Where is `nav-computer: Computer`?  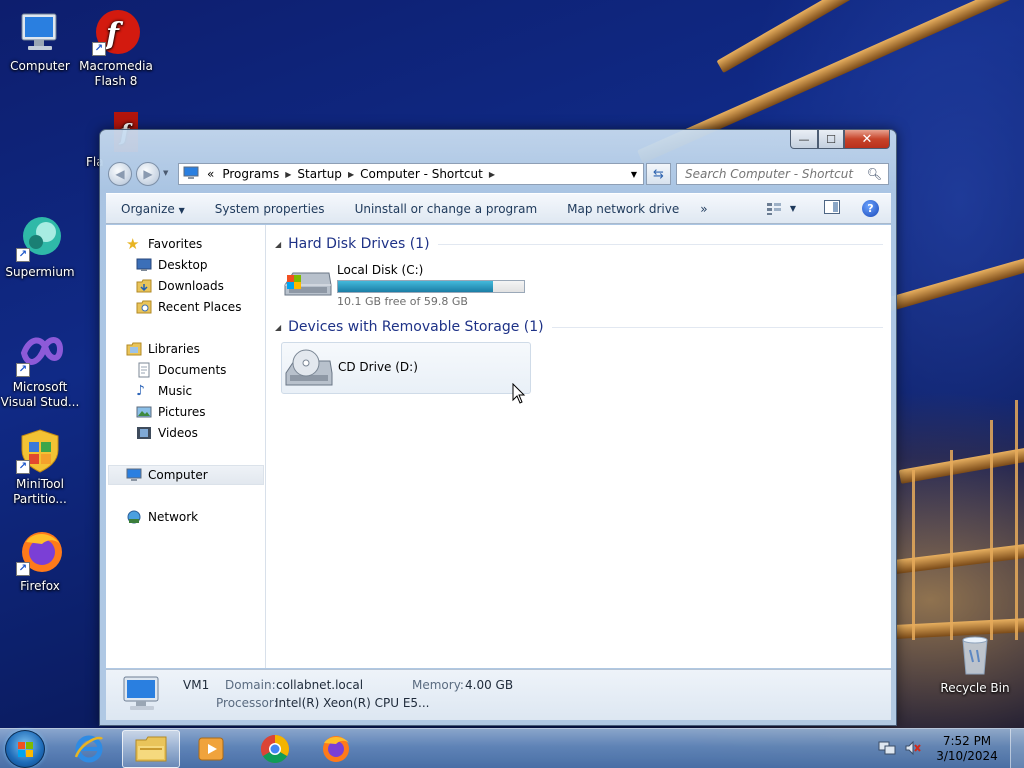
nav-computer: Computer is located at coordinates (186, 475).